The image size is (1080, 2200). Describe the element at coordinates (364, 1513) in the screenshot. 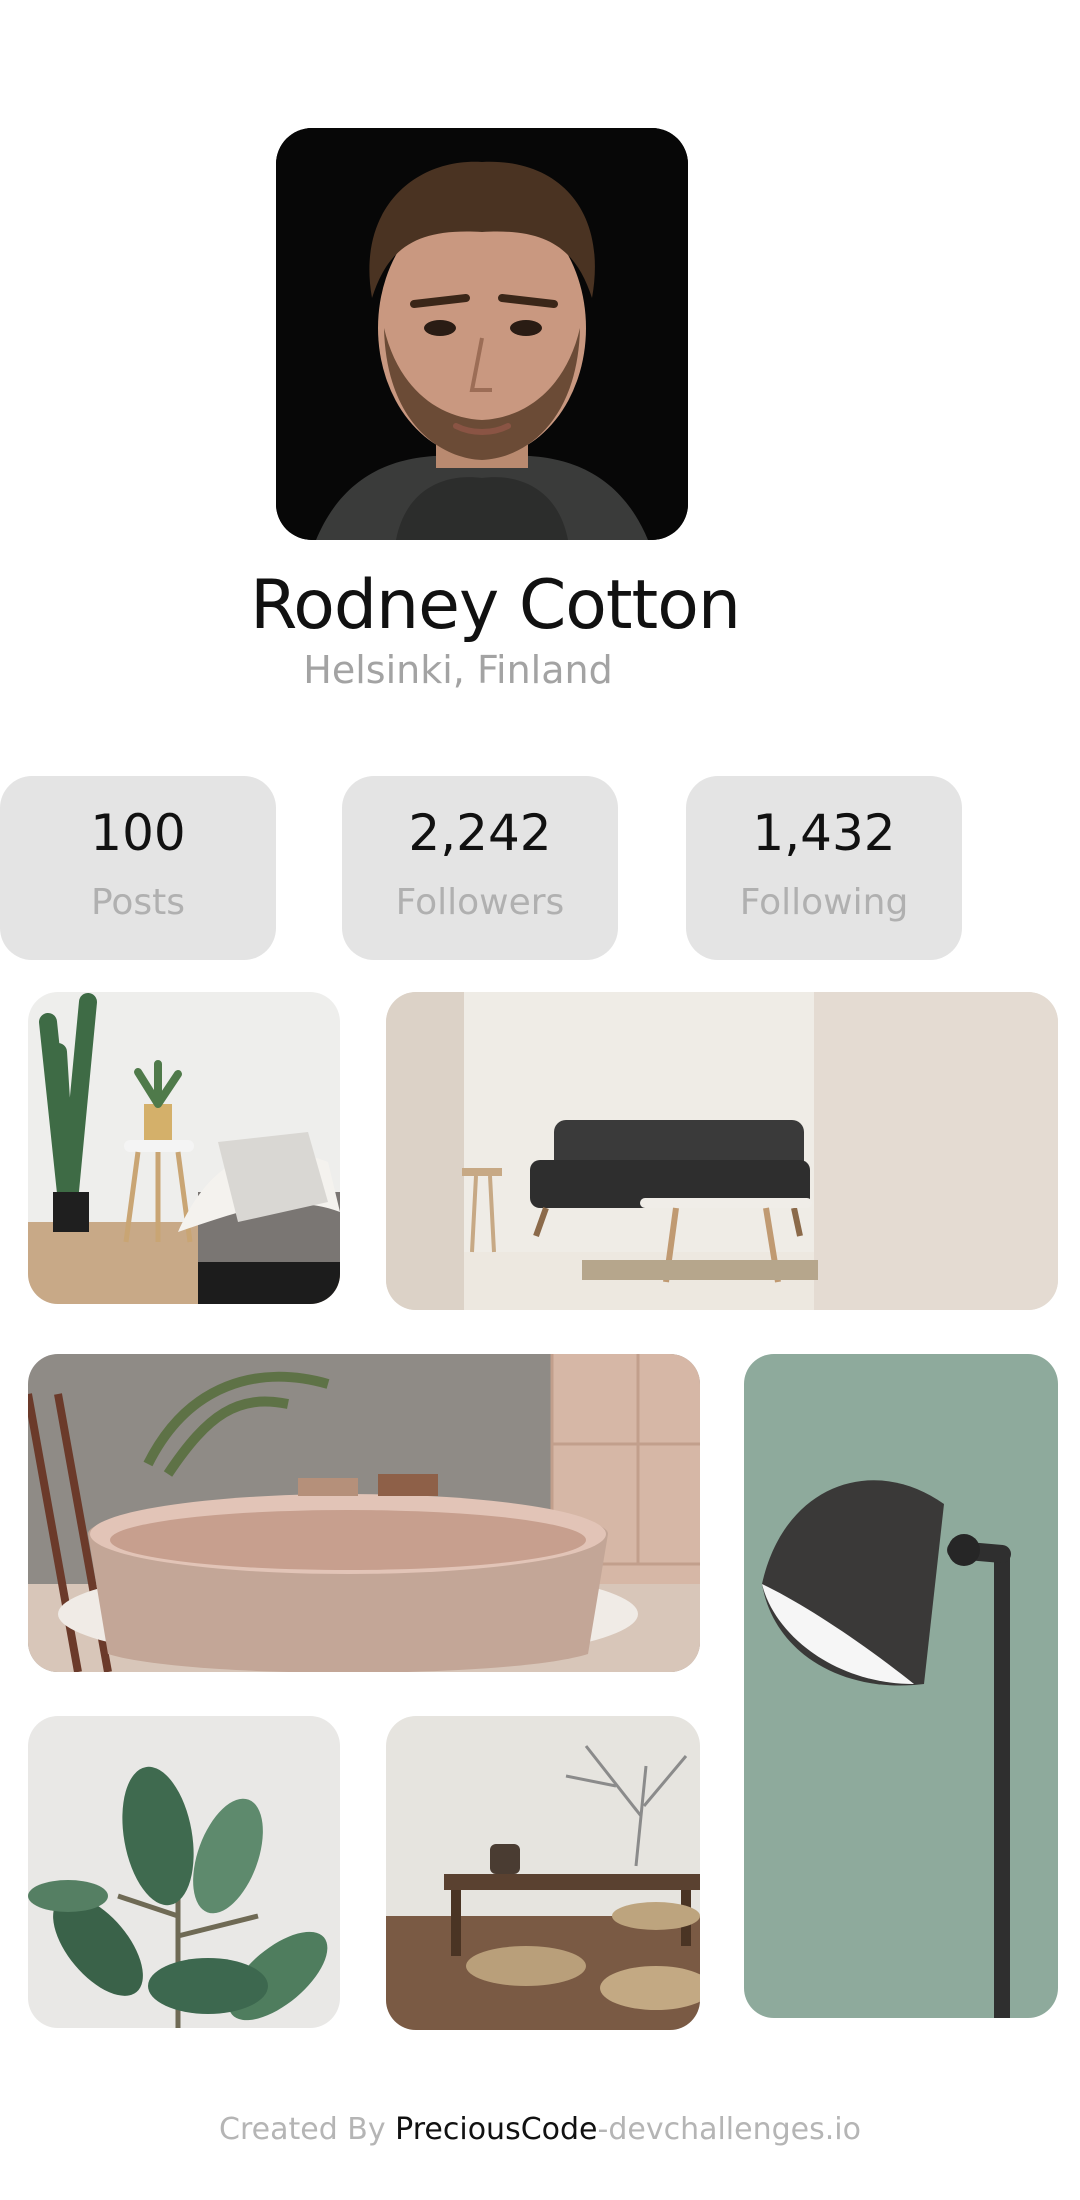

I see `gallery-image-bathtub` at that location.